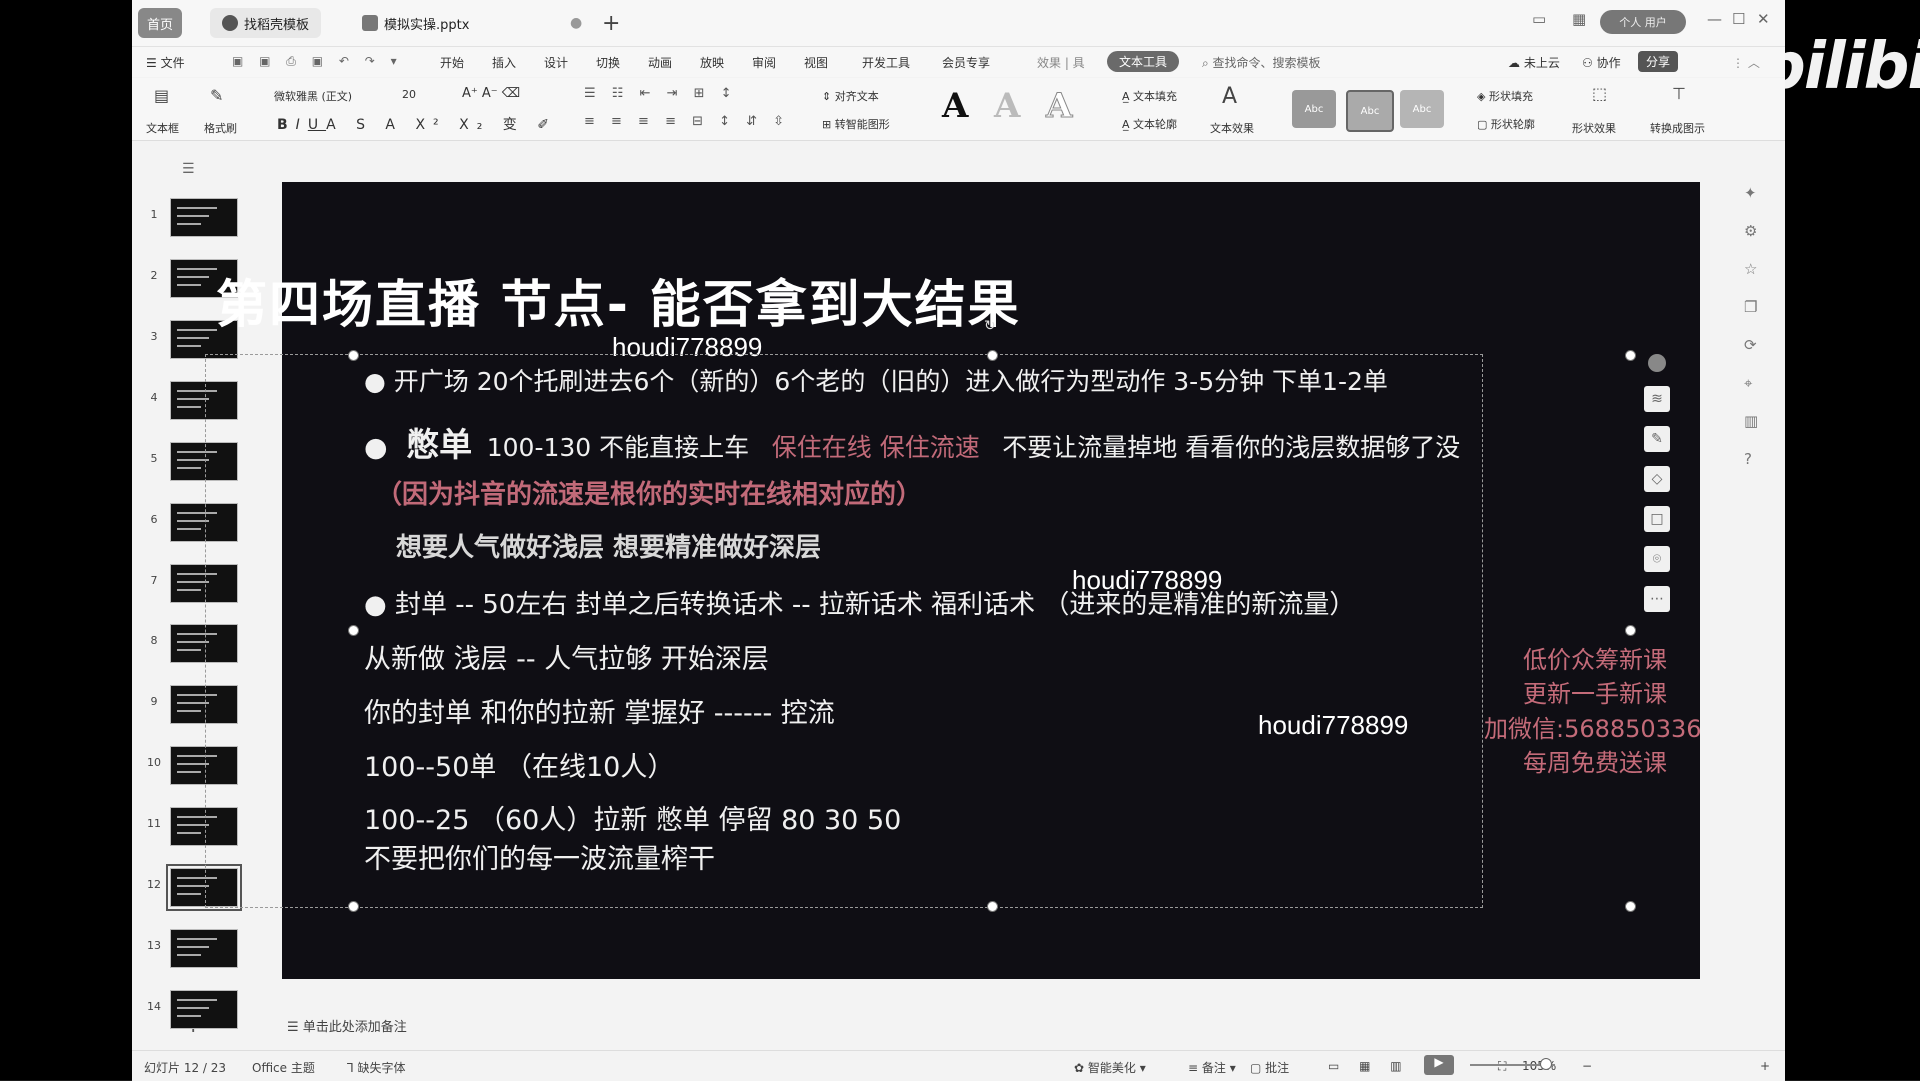  What do you see at coordinates (816, 62) in the screenshot?
I see `menu-view: 视图` at bounding box center [816, 62].